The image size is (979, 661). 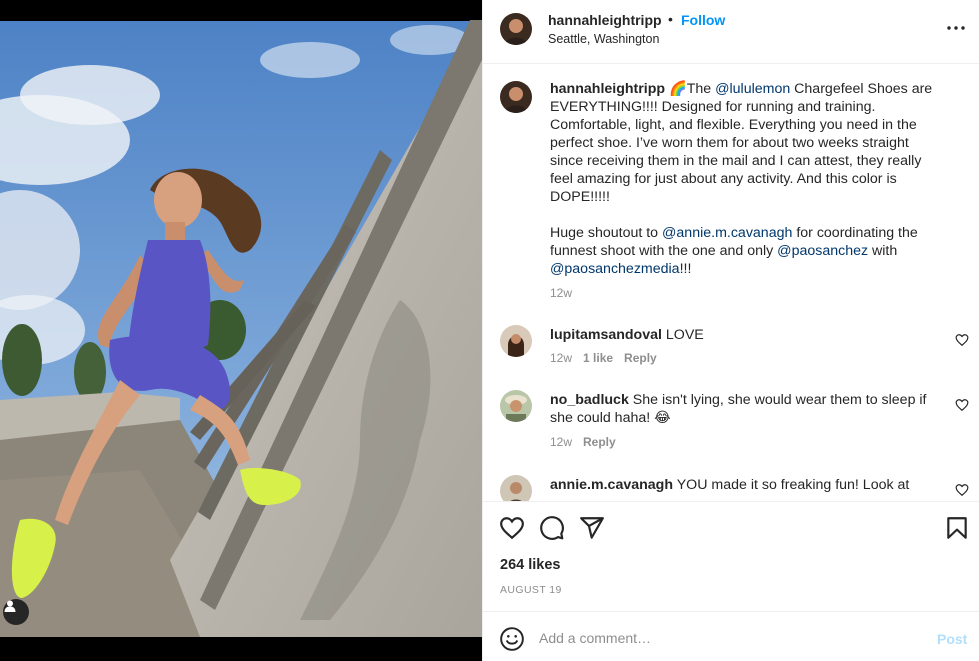 I want to click on caption-text: Huge shoutout to, so click(x=606, y=233).